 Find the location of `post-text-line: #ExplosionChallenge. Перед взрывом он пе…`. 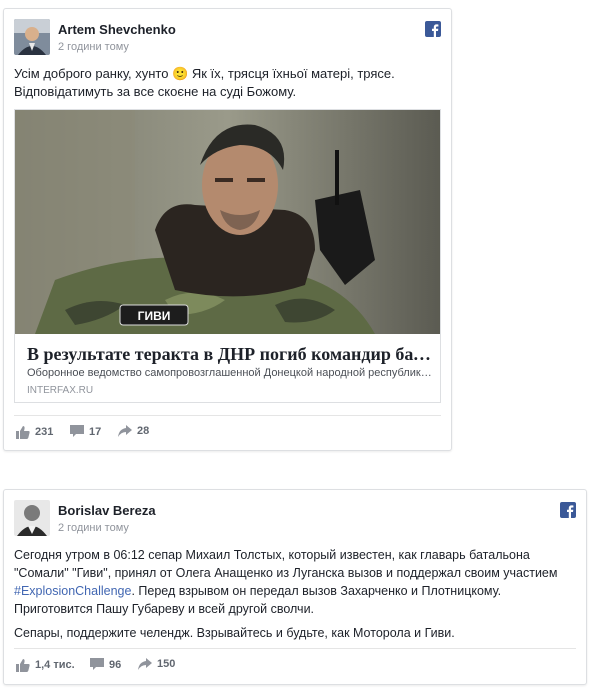

post-text-line: #ExplosionChallenge. Перед взрывом он пе… is located at coordinates (296, 591).